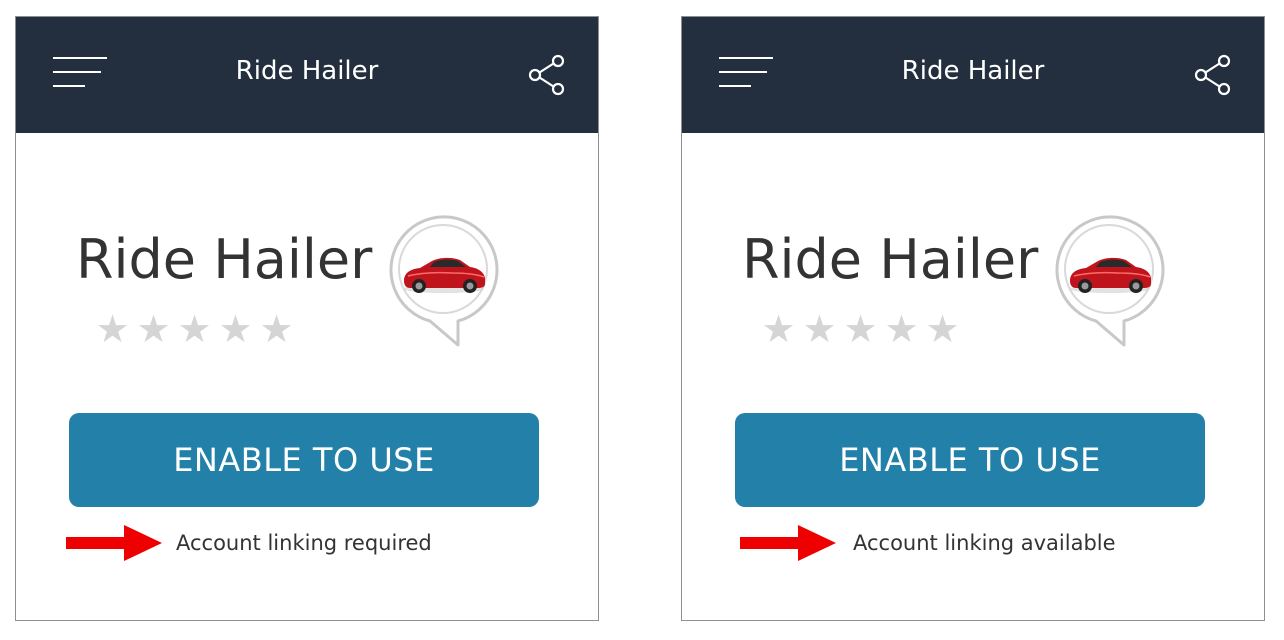 This screenshot has width=1284, height=640. Describe the element at coordinates (304, 543) in the screenshot. I see `account-linking-text: Account linking required` at that location.